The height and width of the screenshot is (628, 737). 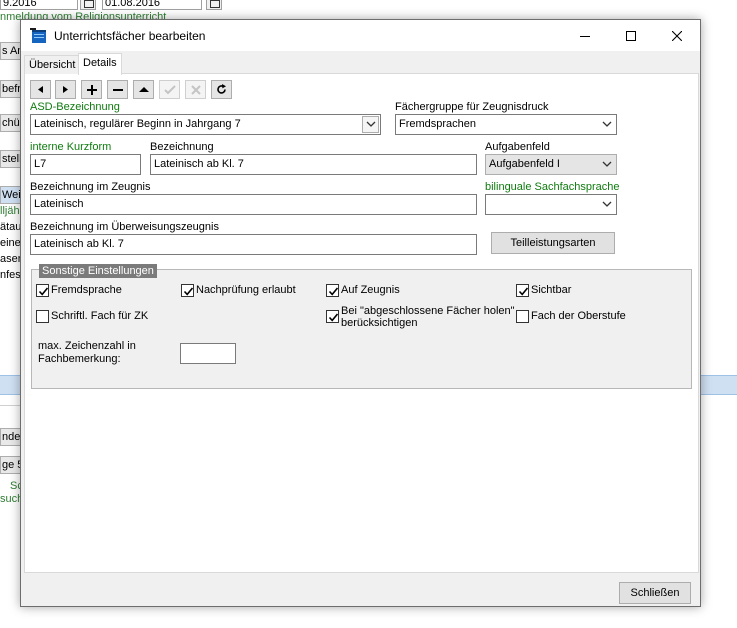 What do you see at coordinates (428, 311) in the screenshot?
I see `abgeschlossene-faecher-label-line1: Bei "abgeschlossene Fächer holen"` at bounding box center [428, 311].